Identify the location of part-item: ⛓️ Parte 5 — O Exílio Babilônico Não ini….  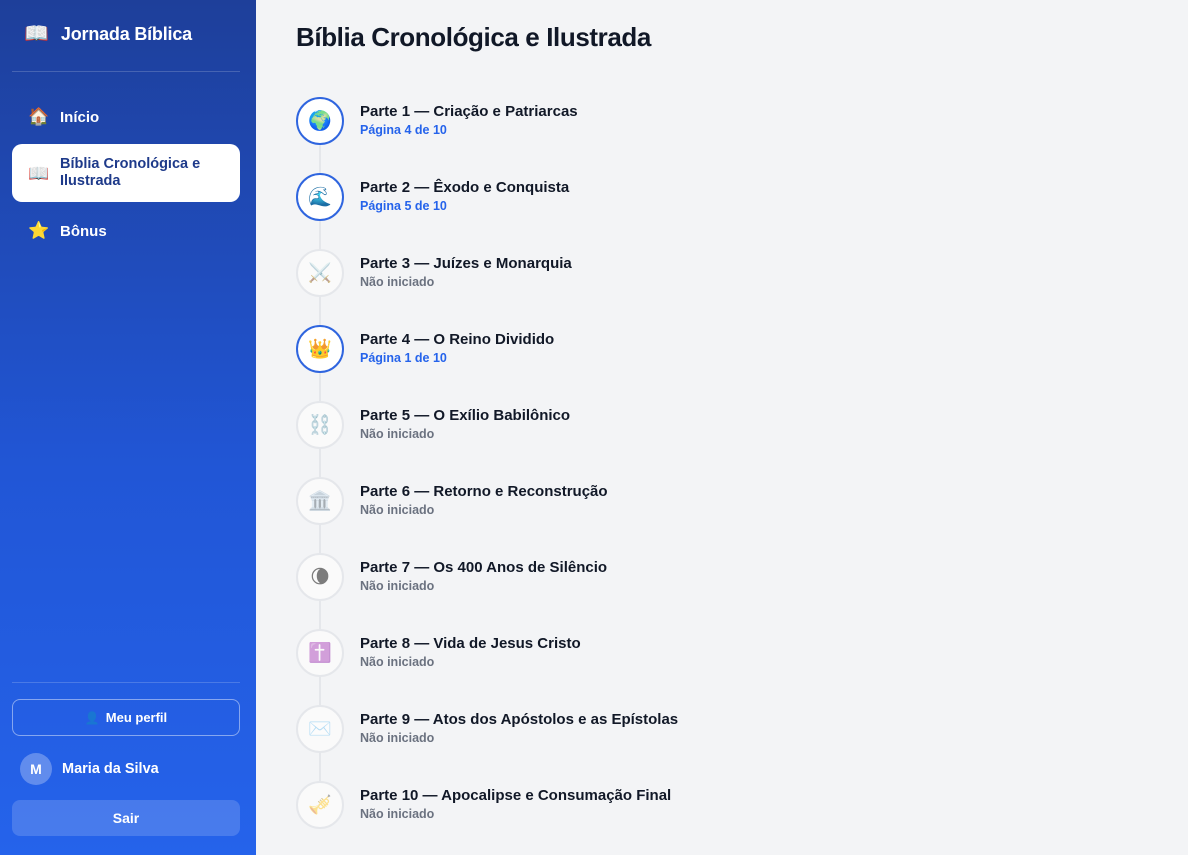
(646, 425).